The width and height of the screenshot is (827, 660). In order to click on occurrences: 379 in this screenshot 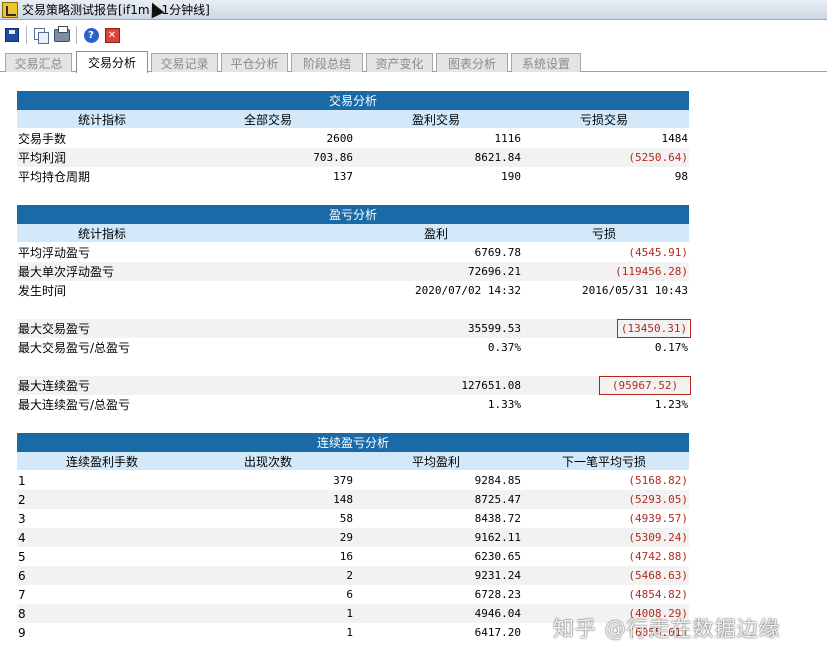, I will do `click(343, 480)`.